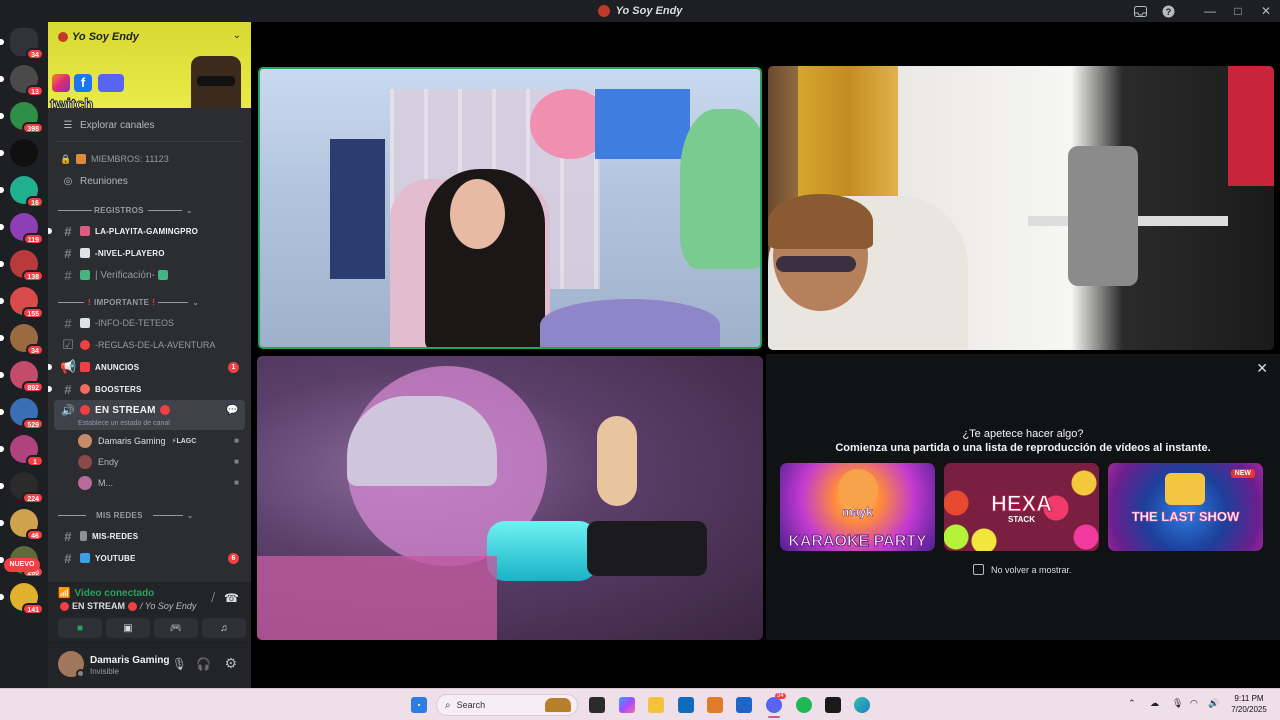 This screenshot has height=720, width=1280. Describe the element at coordinates (224, 628) in the screenshot. I see `soundboard-button: ♫` at that location.